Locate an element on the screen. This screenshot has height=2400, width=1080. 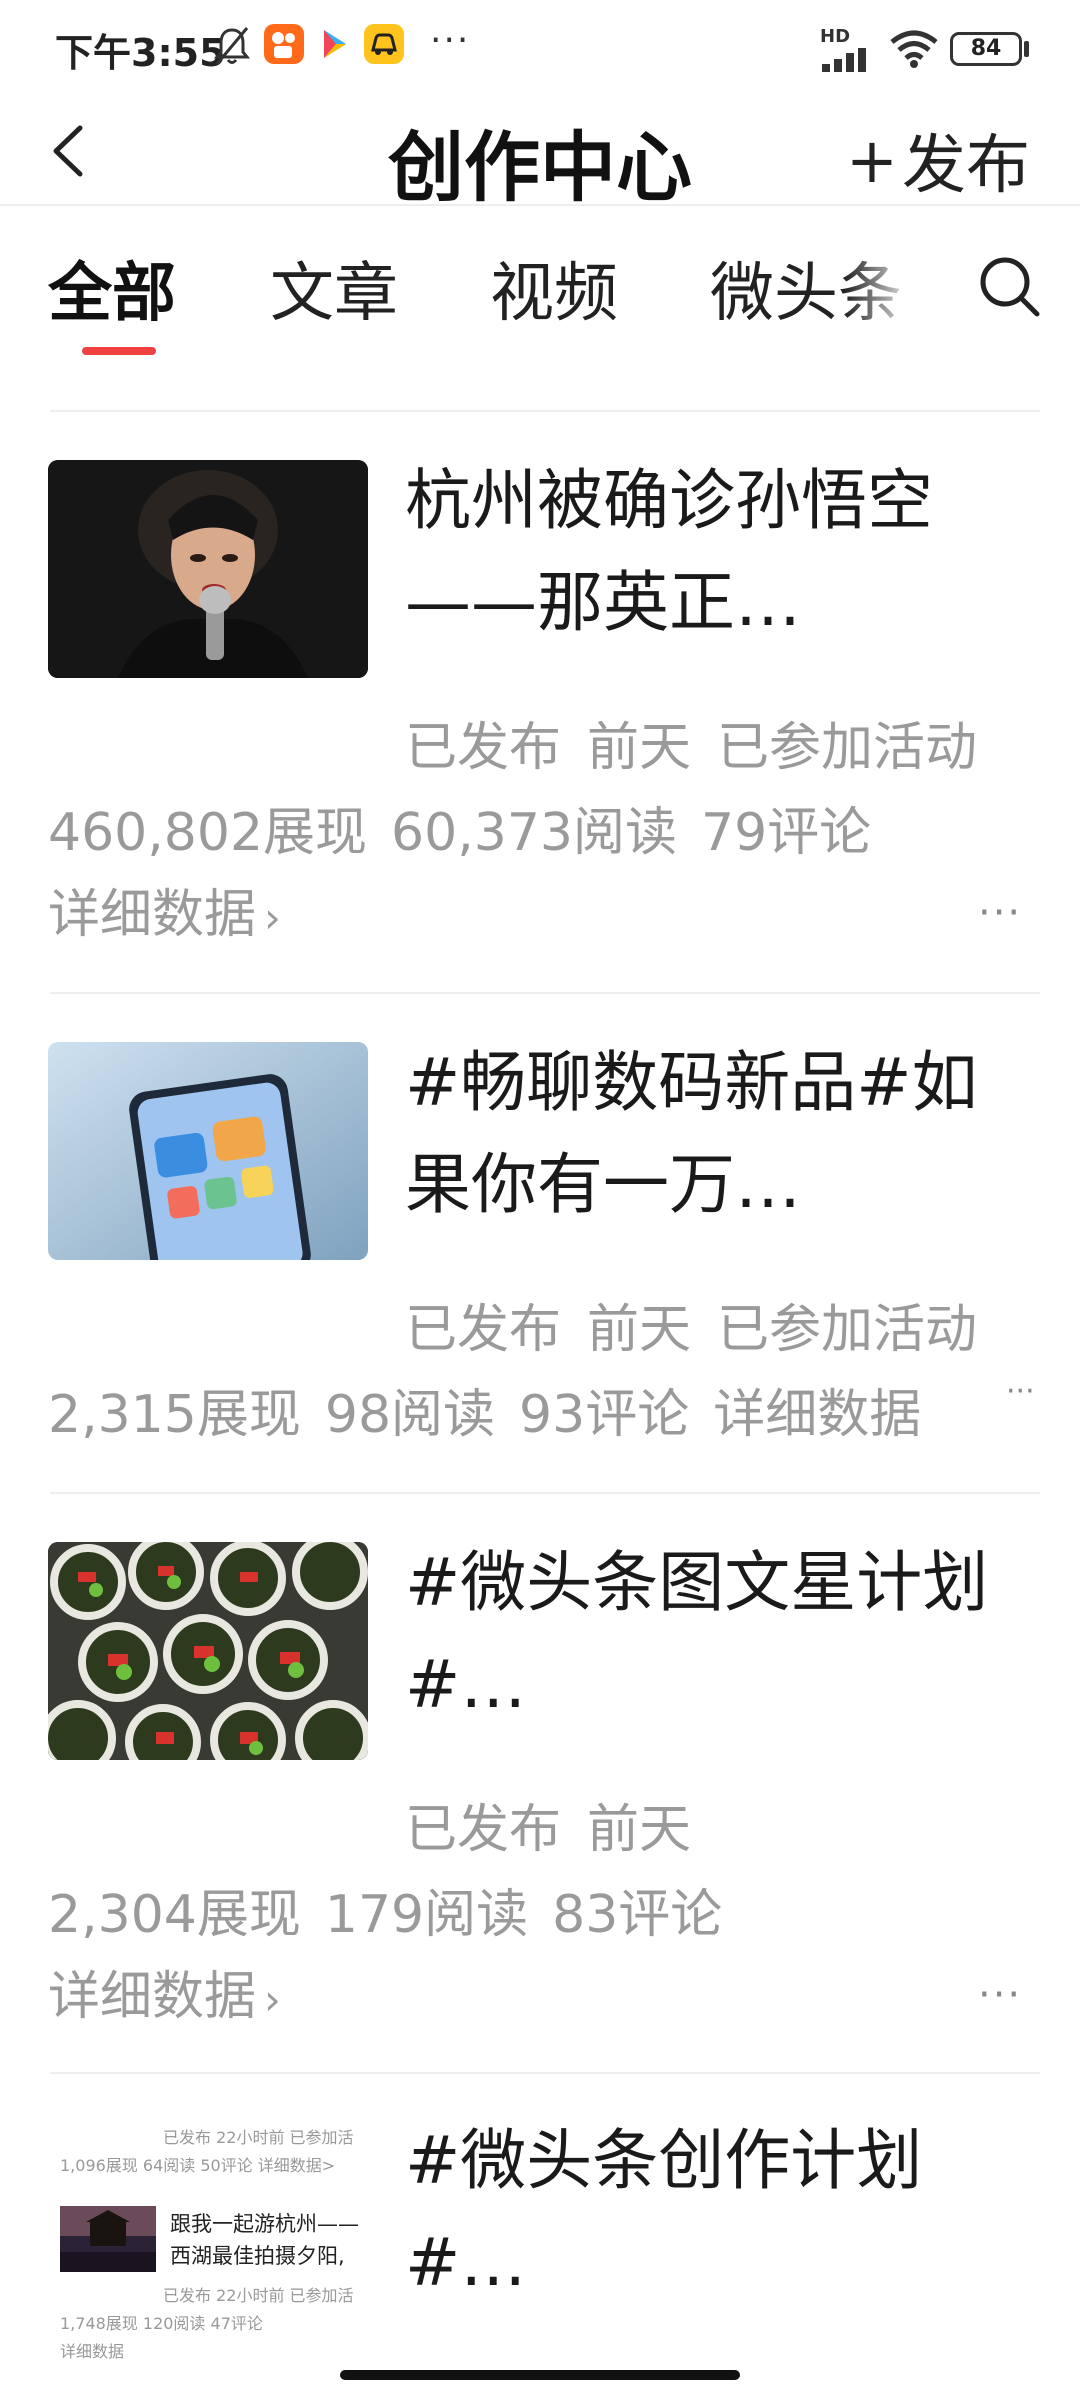
mute-bell-icon is located at coordinates (232, 46).